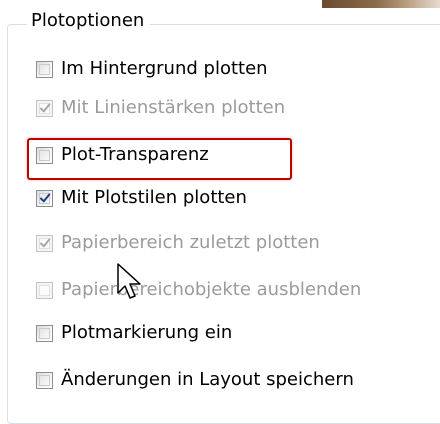  I want to click on option-plot-stamp-on: Plotmarkierung ein, so click(134, 333).